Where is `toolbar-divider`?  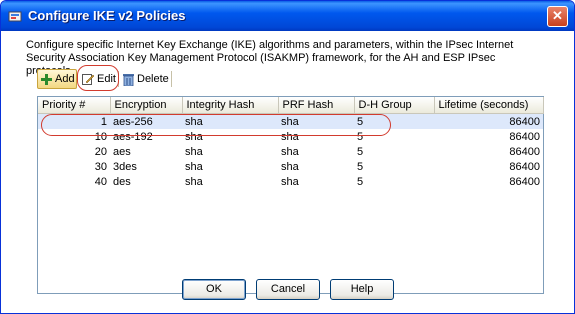
toolbar-divider is located at coordinates (171, 79).